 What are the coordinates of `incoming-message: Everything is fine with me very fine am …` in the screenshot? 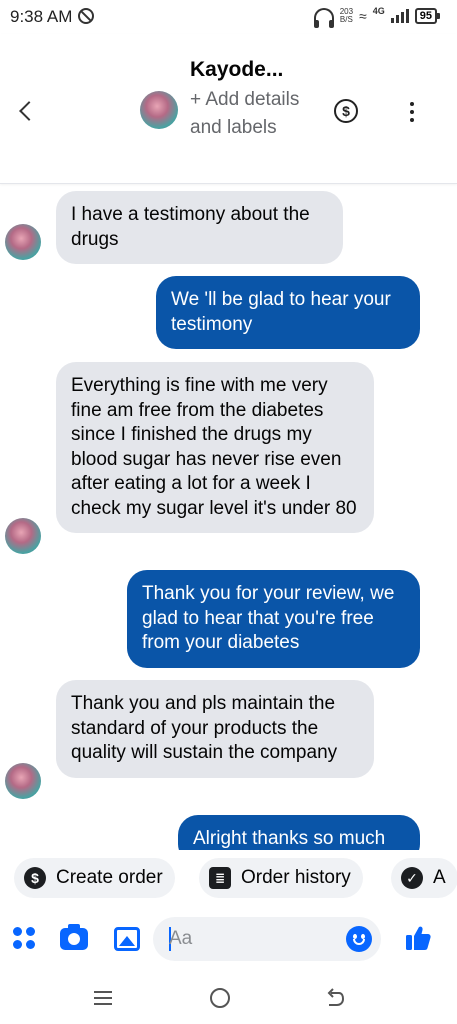 It's located at (215, 447).